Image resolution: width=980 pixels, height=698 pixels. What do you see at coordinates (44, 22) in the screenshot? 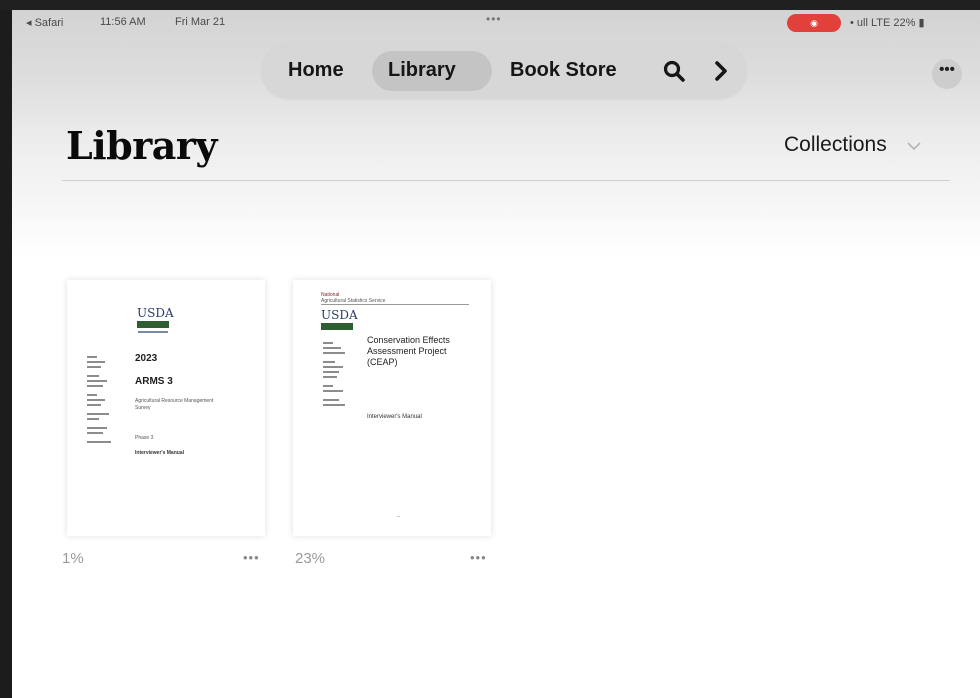
I see `back-to-app-link: ◂ Safari` at bounding box center [44, 22].